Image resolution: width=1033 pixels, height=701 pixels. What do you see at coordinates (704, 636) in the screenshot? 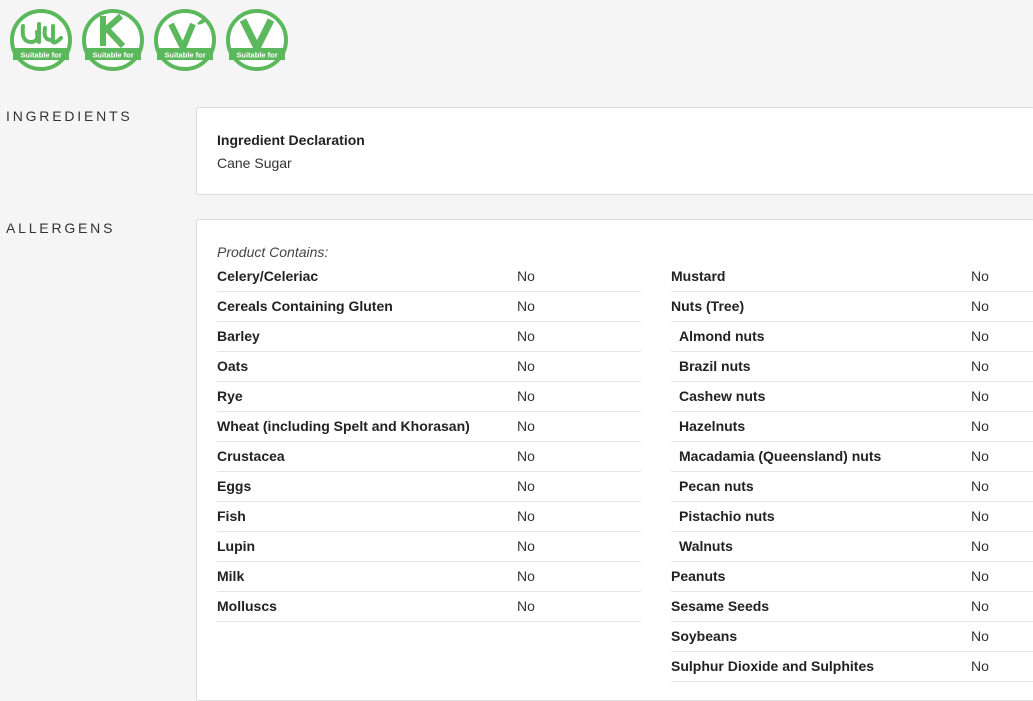
I see `allergen-name: Soybeans` at bounding box center [704, 636].